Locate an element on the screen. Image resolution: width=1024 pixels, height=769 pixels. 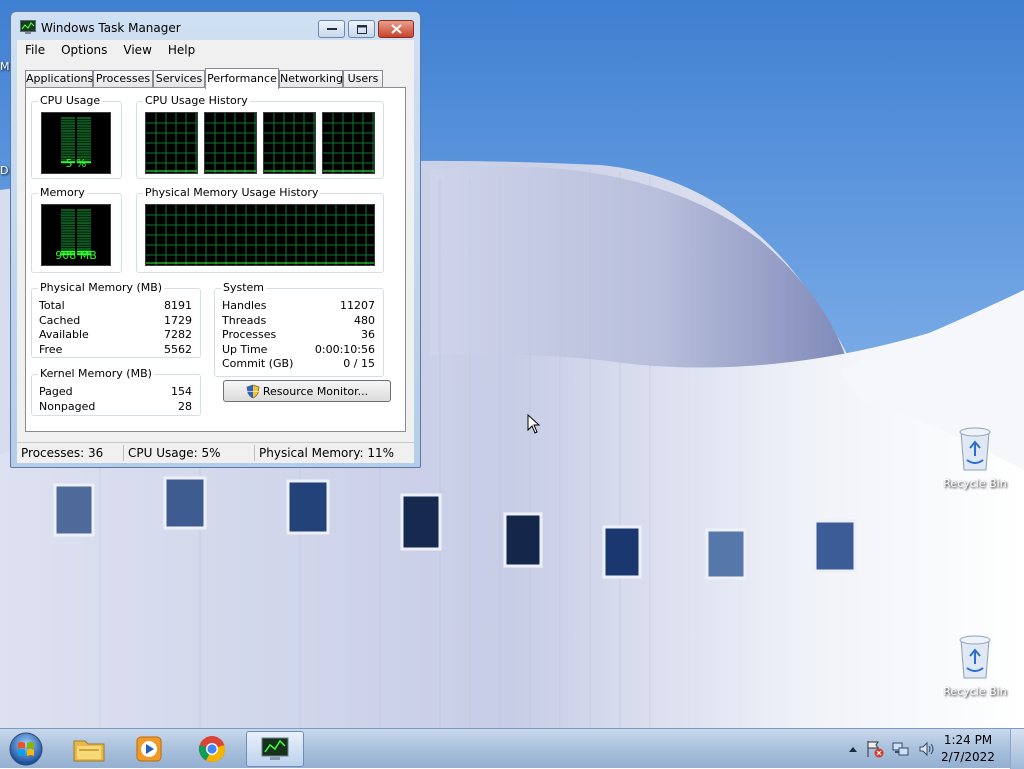
memory-history-group: Physical Memory Usage History is located at coordinates (260, 229).